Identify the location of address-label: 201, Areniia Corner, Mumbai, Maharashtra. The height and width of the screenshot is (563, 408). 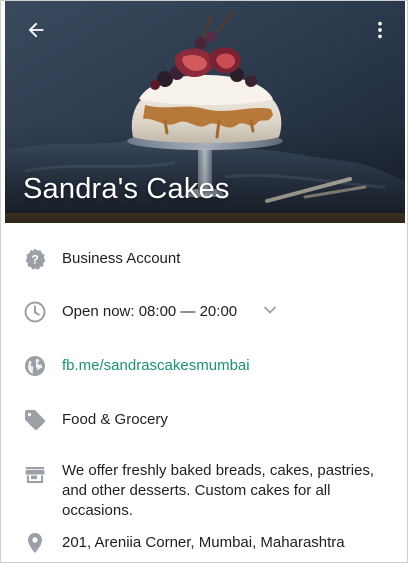
(203, 542).